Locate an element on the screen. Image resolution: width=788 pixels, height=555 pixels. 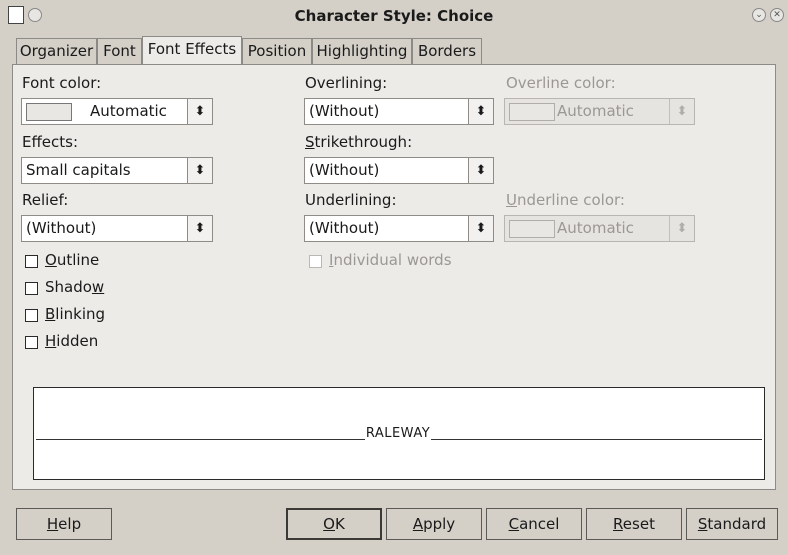
apply-button: Apply is located at coordinates (434, 524).